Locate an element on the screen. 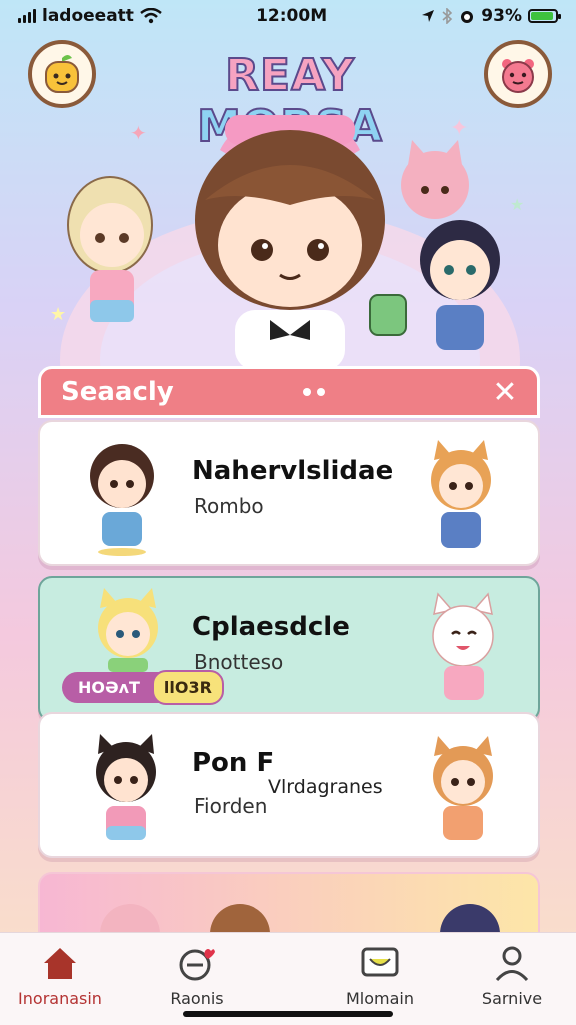 This screenshot has width=576, height=1025. battery-icon is located at coordinates (544, 16).